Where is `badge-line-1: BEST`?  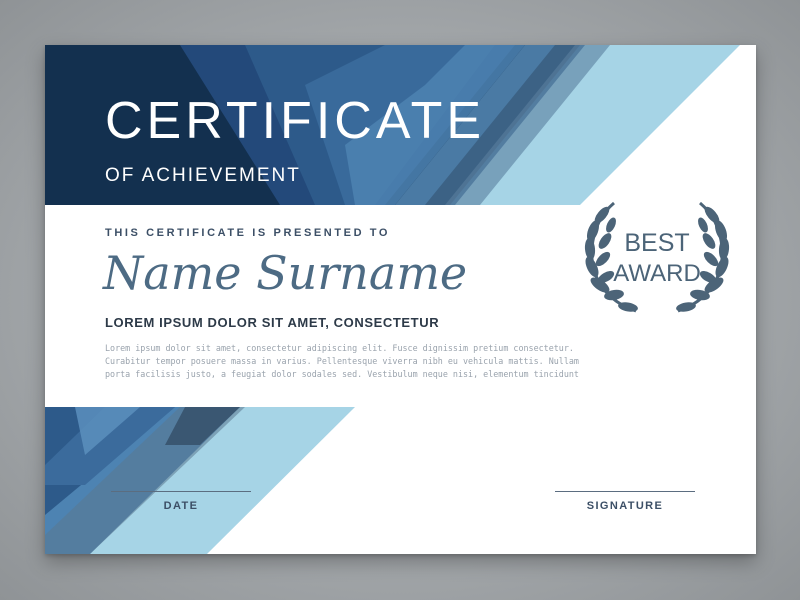 badge-line-1: BEST is located at coordinates (656, 243).